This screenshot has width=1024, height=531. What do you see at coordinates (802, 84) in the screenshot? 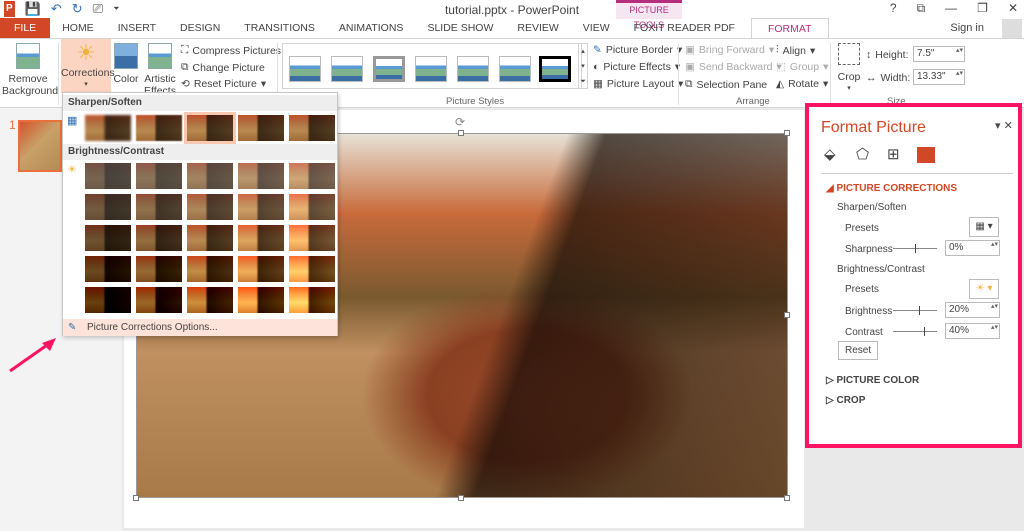
I see `rotate-button: ◭ Rotate ▾` at bounding box center [802, 84].